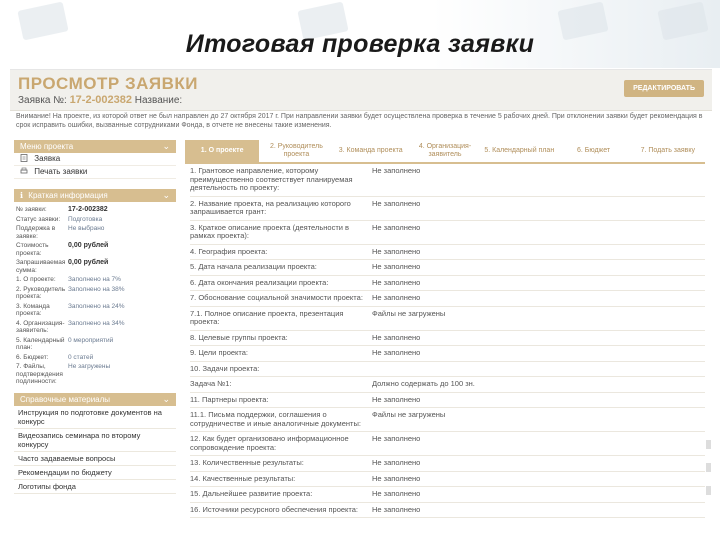 This screenshot has height=541, width=720. What do you see at coordinates (108, 83) in the screenshot?
I see `page-title: ПРОСМОТР ЗАЯВКИ` at bounding box center [108, 83].